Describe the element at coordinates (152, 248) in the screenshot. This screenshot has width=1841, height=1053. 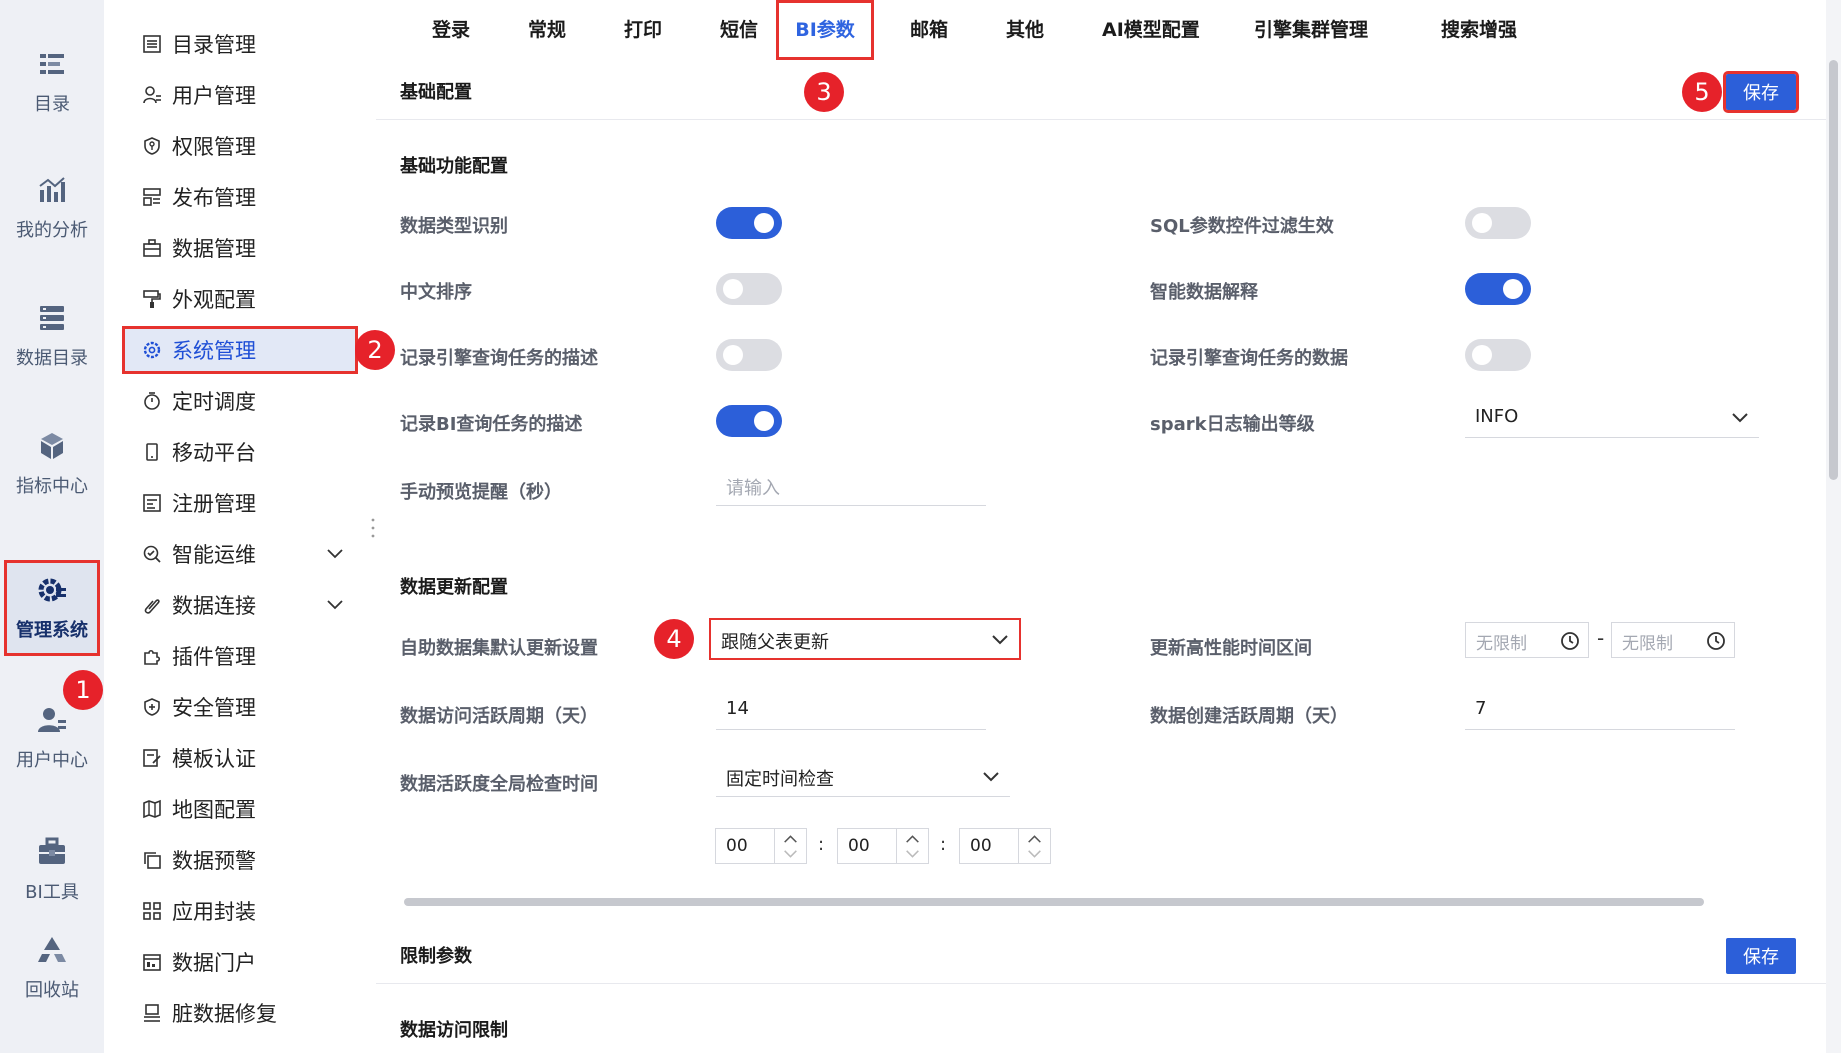
I see `briefcase-icon` at that location.